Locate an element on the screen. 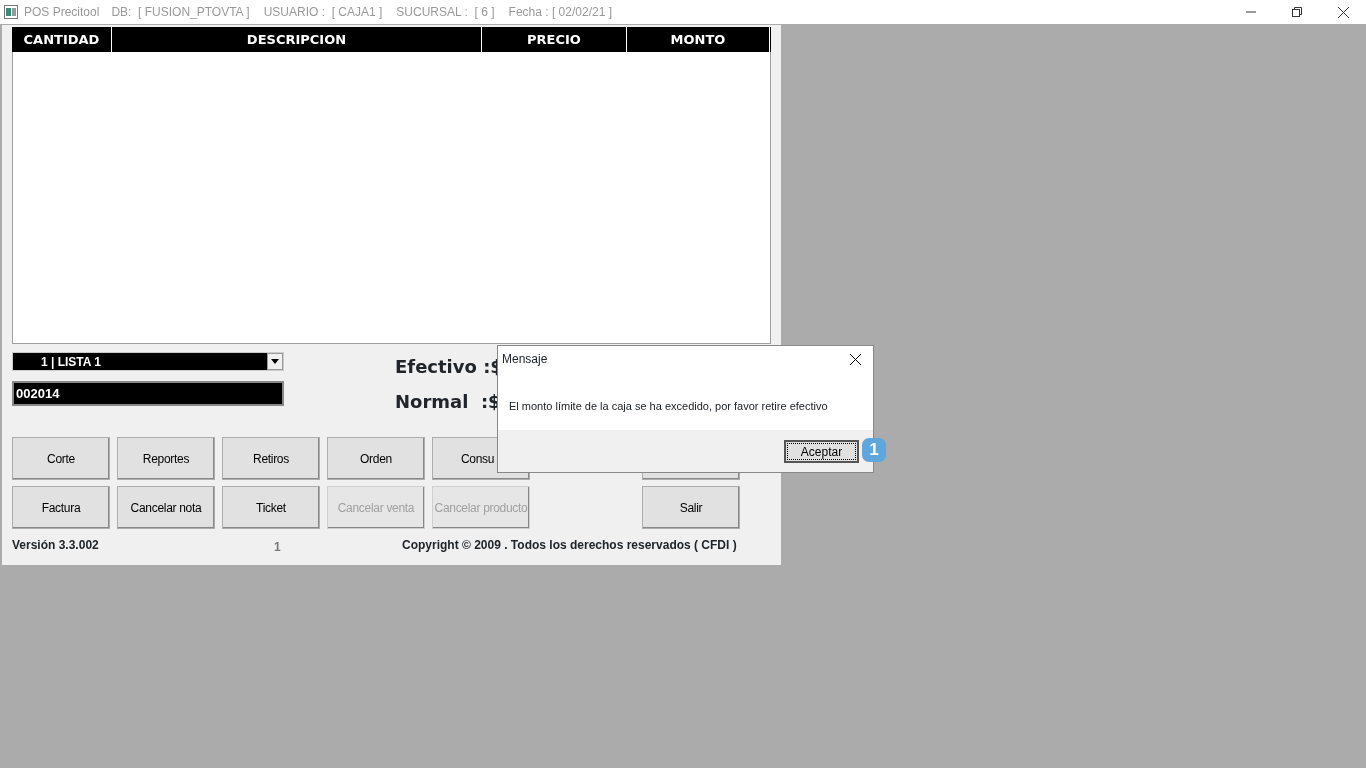  command-button: Reportes is located at coordinates (166, 458).